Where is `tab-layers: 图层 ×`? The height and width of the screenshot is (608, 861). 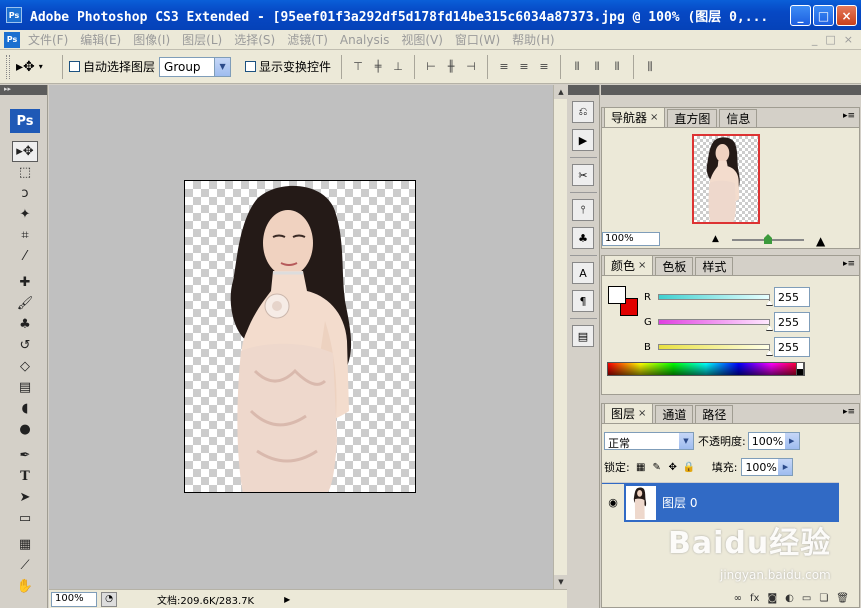
tab-layers: 图层 × is located at coordinates (629, 413).